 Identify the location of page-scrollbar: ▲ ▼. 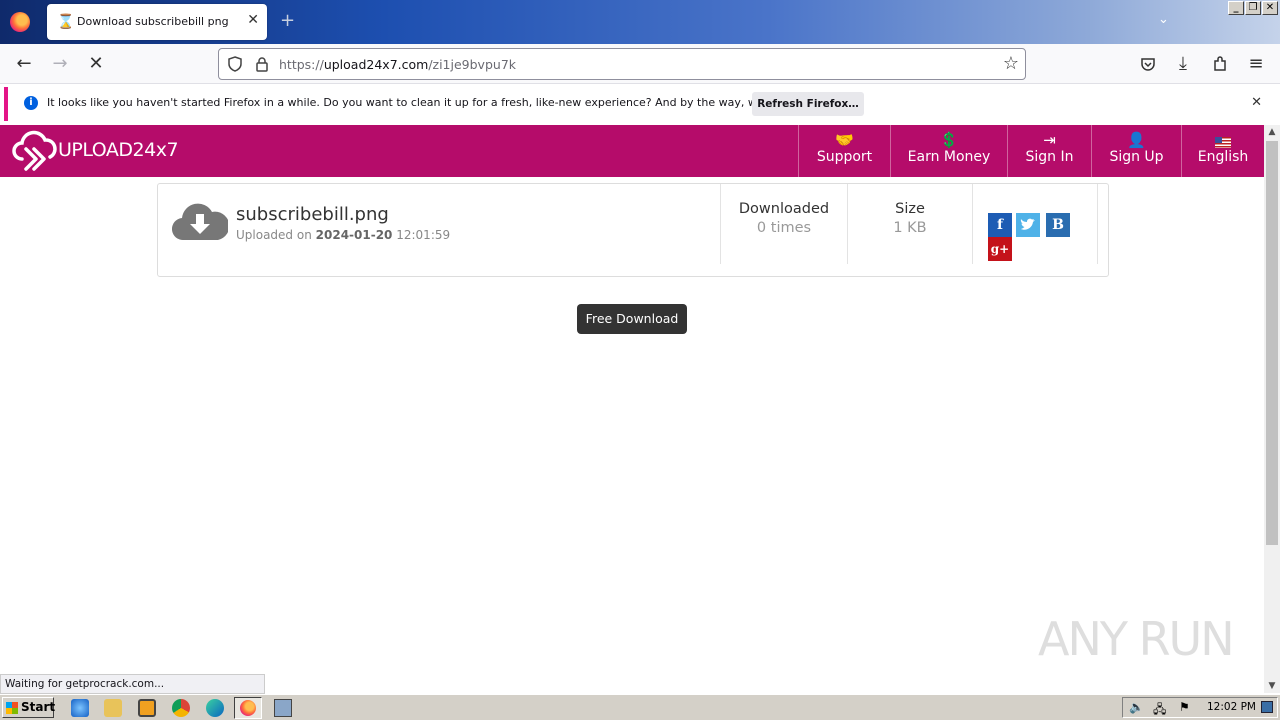
(1272, 409).